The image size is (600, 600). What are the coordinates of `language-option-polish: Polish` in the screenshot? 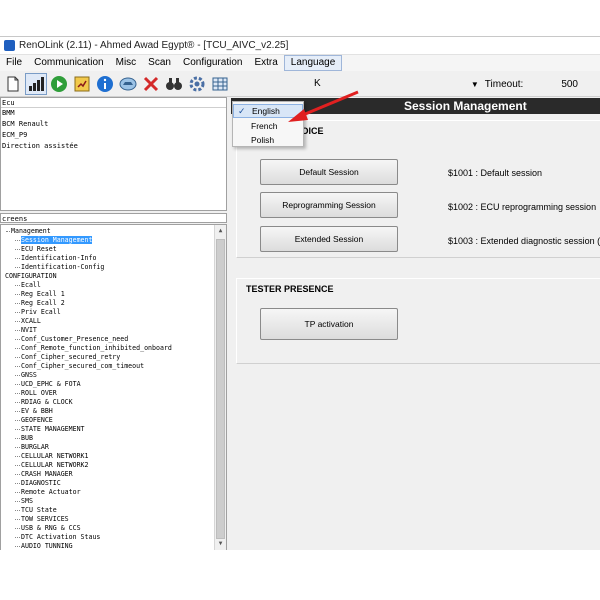 It's located at (268, 140).